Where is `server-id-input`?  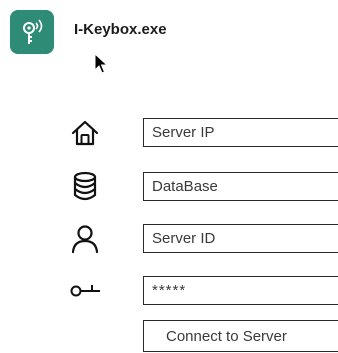 server-id-input is located at coordinates (240, 238).